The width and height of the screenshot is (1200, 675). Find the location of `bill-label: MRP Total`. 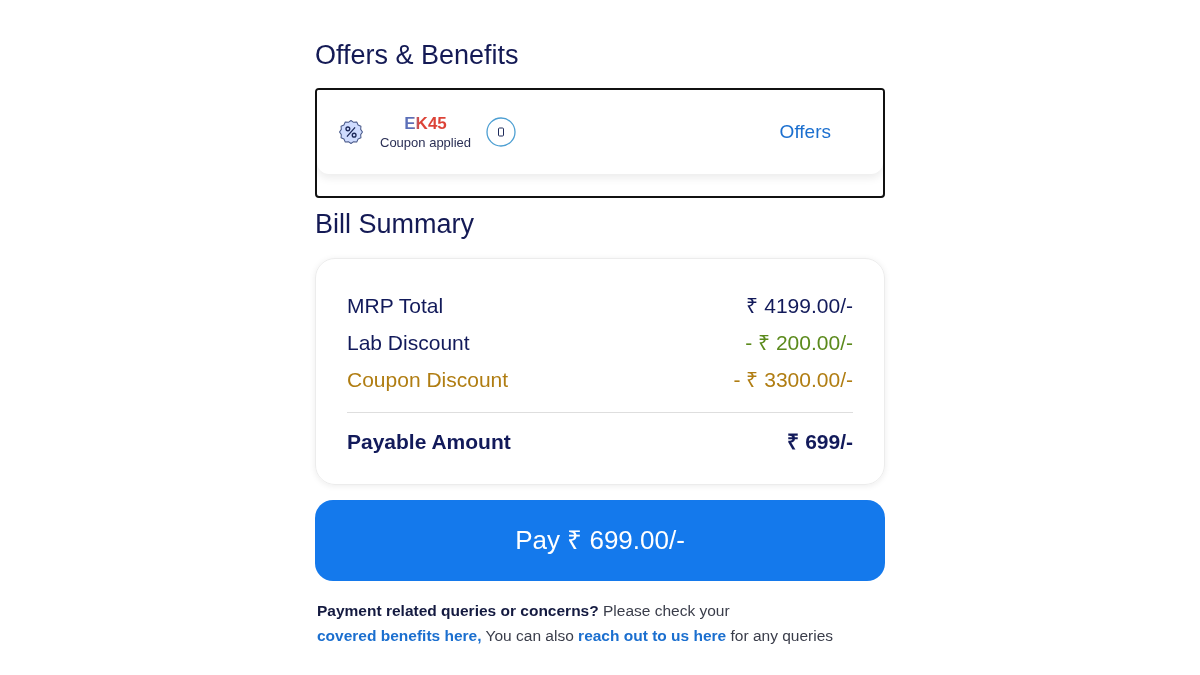

bill-label: MRP Total is located at coordinates (395, 305).